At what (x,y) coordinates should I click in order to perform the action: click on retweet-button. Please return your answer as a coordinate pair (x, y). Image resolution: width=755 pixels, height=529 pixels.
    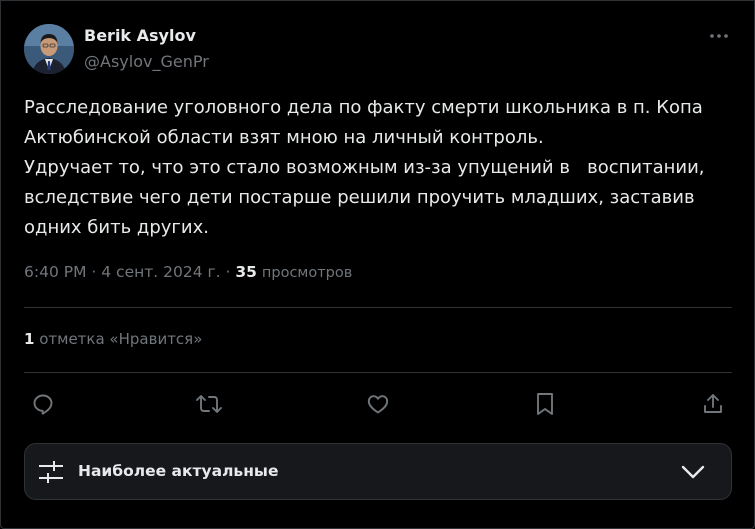
    Looking at the image, I should click on (209, 404).